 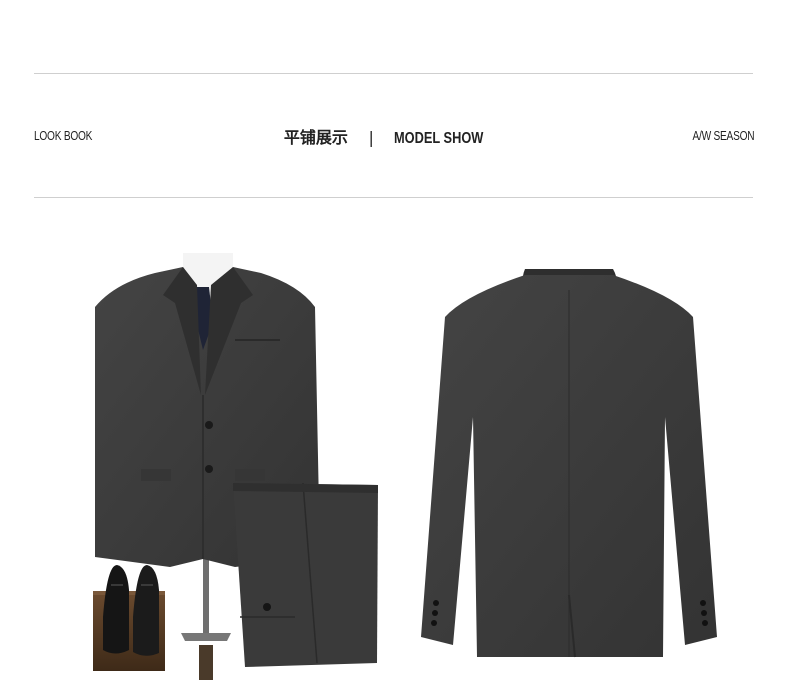 I want to click on mannequin-stand, so click(x=206, y=612).